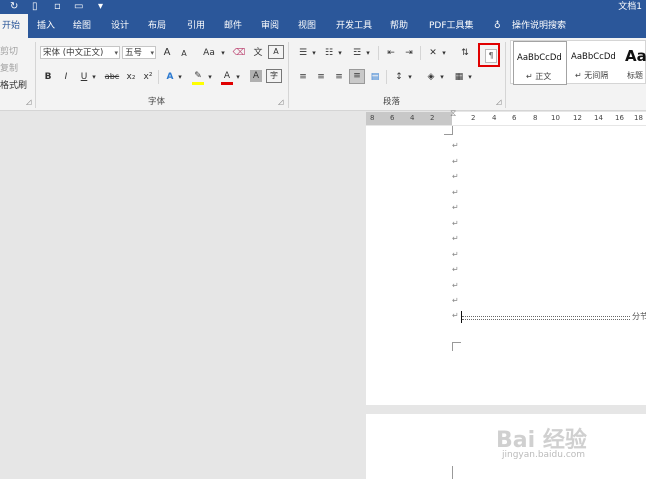 This screenshot has height=479, width=646. I want to click on bold-button: B, so click(48, 77).